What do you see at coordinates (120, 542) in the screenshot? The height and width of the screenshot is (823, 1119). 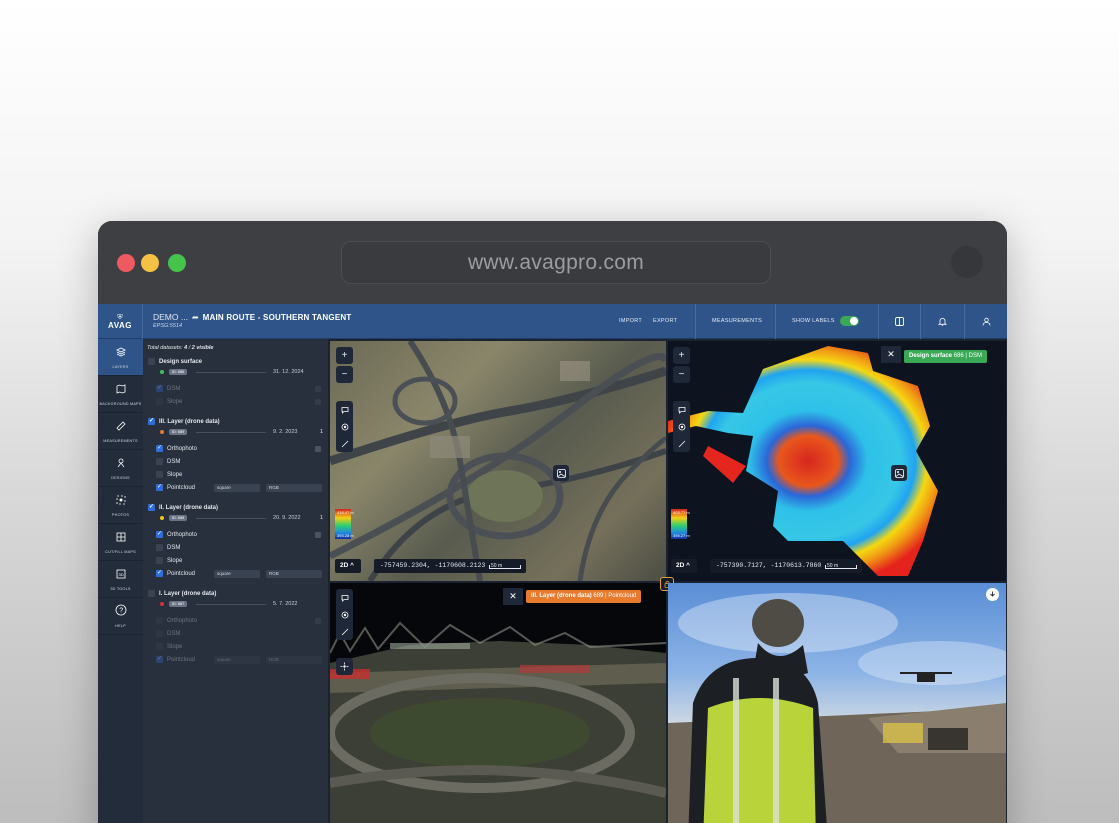 I see `rail-item-cut-fill-maps: CUT/FILL MAPS` at bounding box center [120, 542].